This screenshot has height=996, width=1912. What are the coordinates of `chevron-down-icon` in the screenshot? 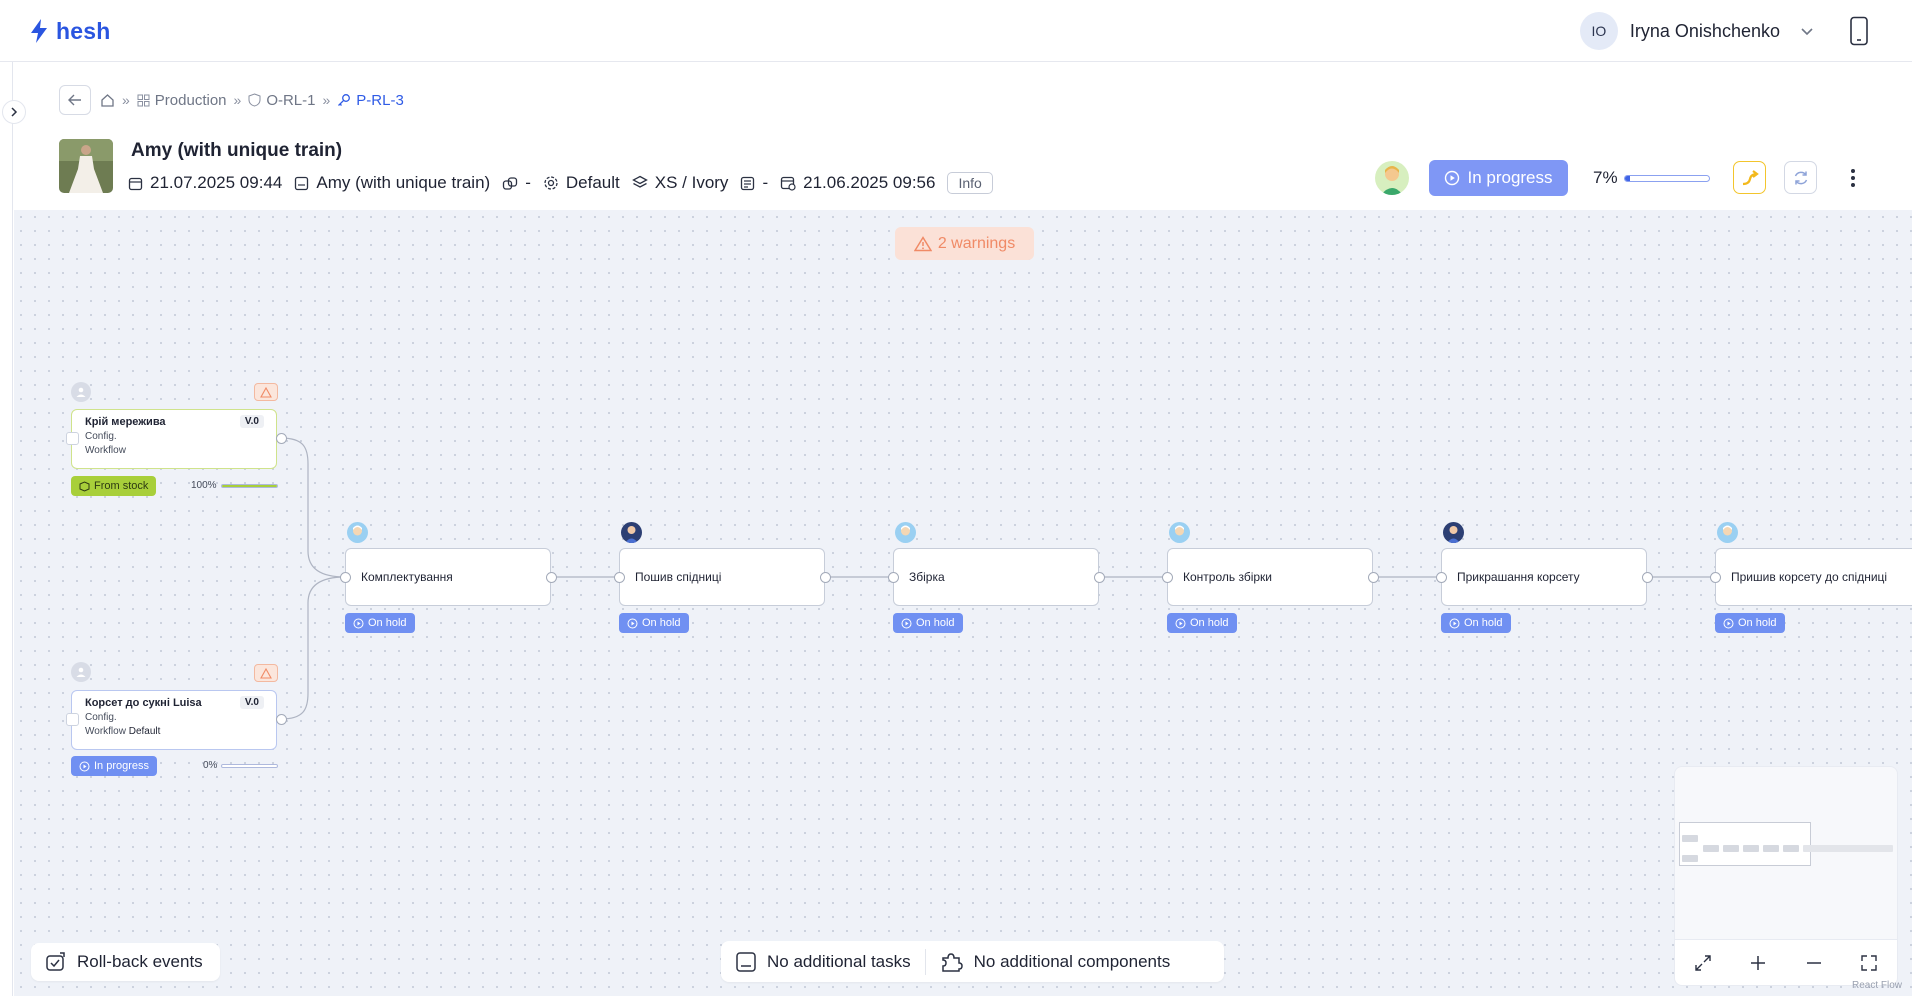 It's located at (1807, 31).